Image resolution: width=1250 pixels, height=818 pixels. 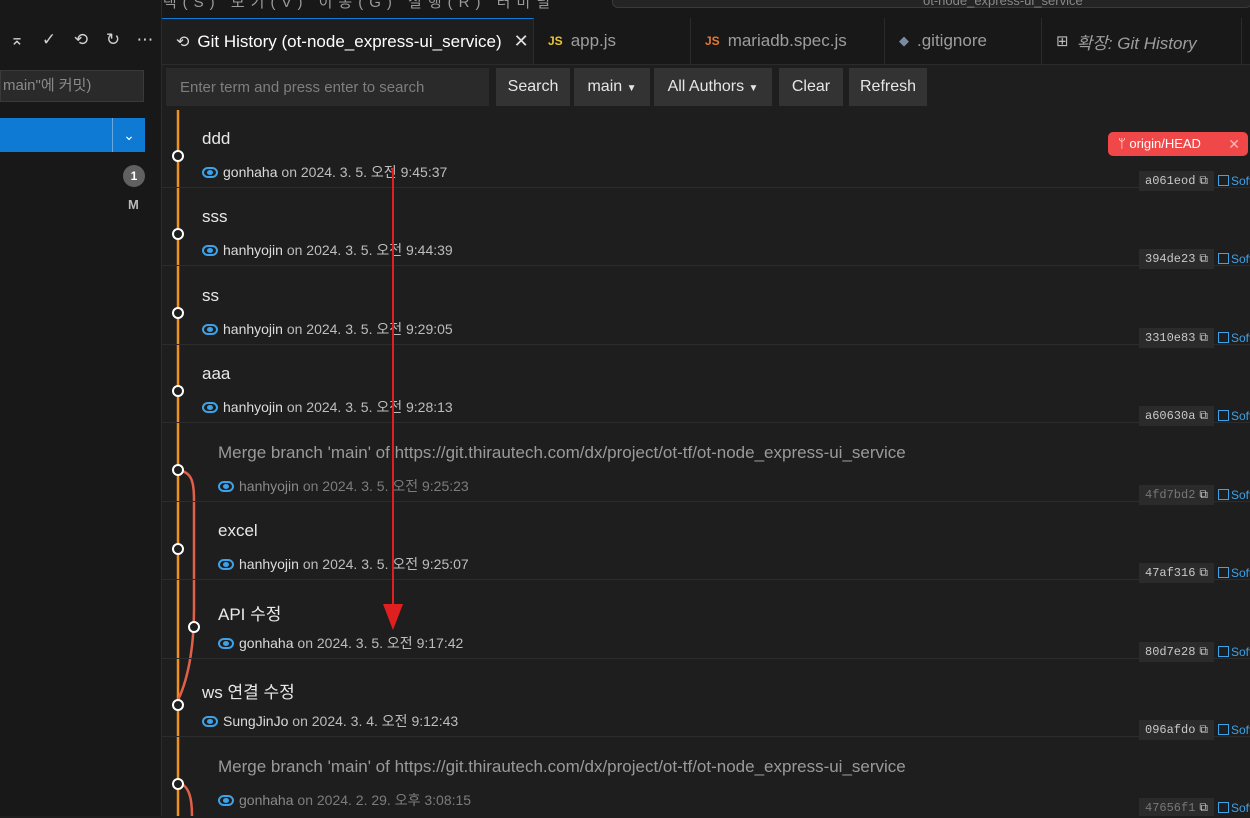 I want to click on tab-label: mariadb.spec.js, so click(x=787, y=40).